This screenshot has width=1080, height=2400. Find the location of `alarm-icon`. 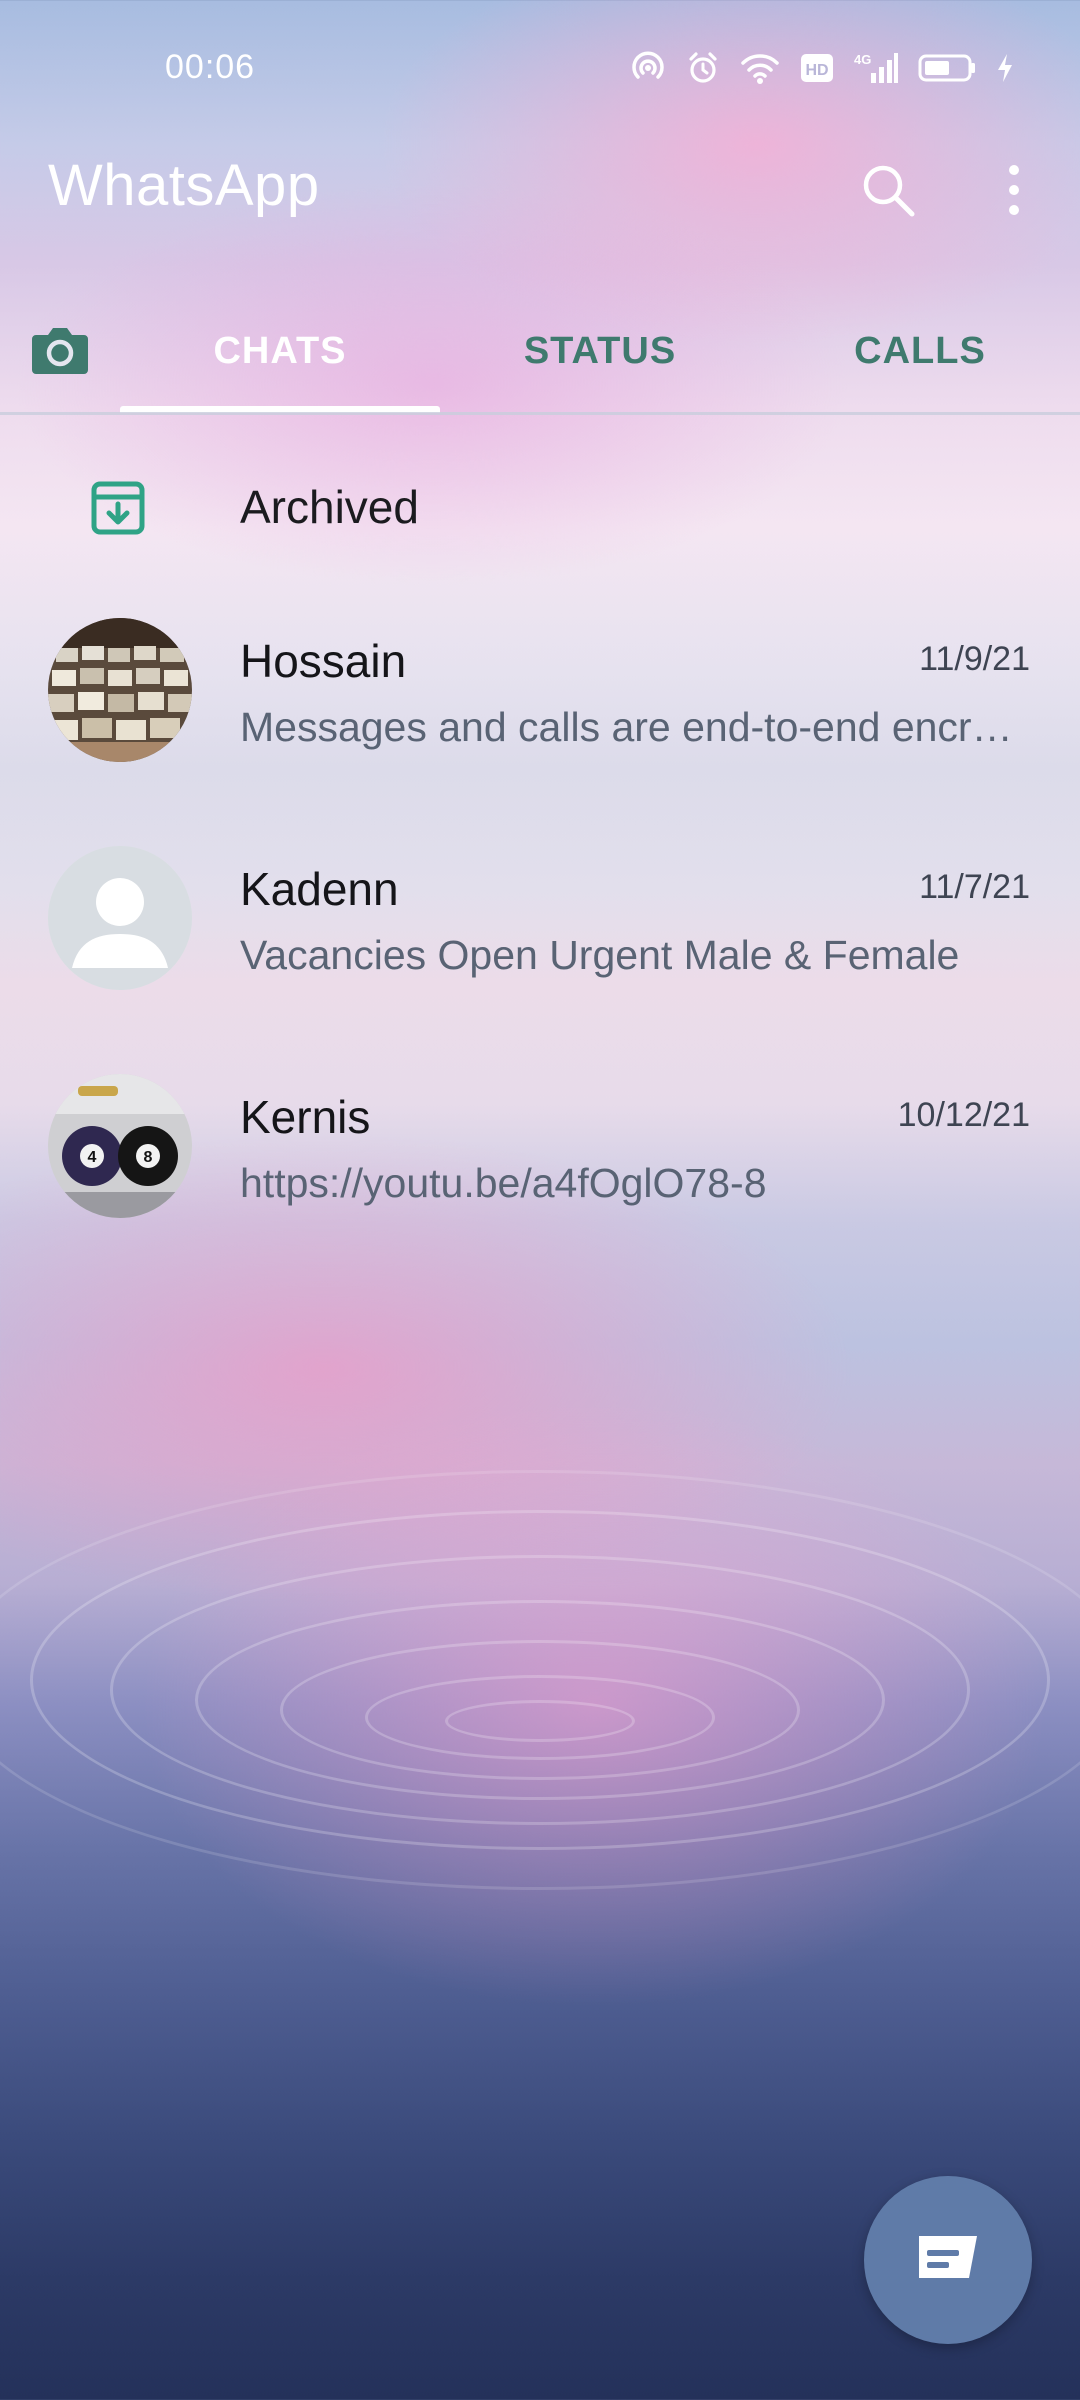

alarm-icon is located at coordinates (703, 67).